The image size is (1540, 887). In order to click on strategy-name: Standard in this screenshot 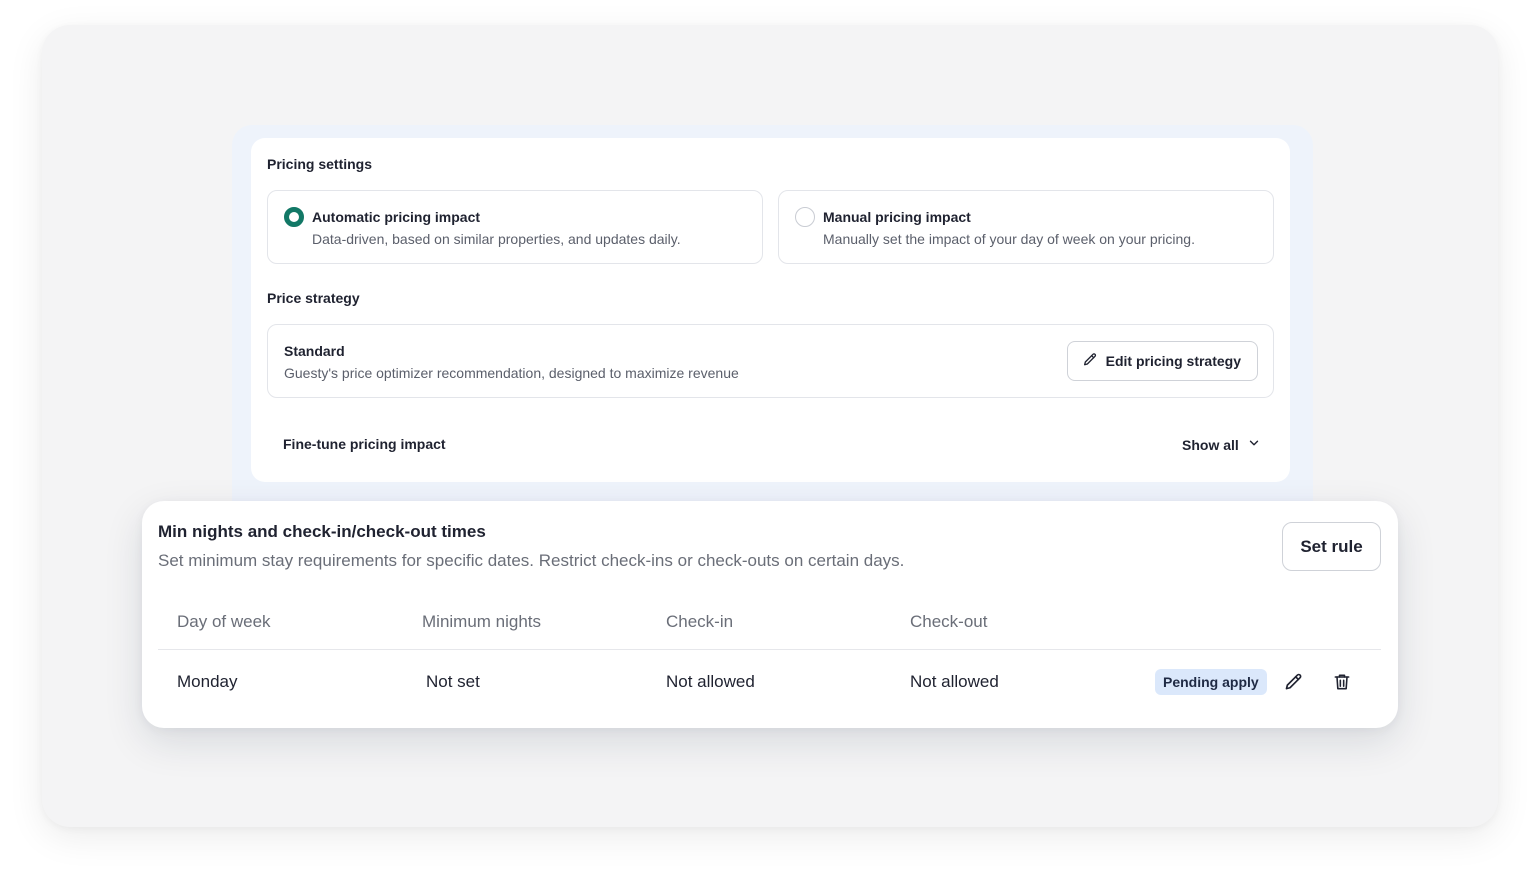, I will do `click(314, 351)`.